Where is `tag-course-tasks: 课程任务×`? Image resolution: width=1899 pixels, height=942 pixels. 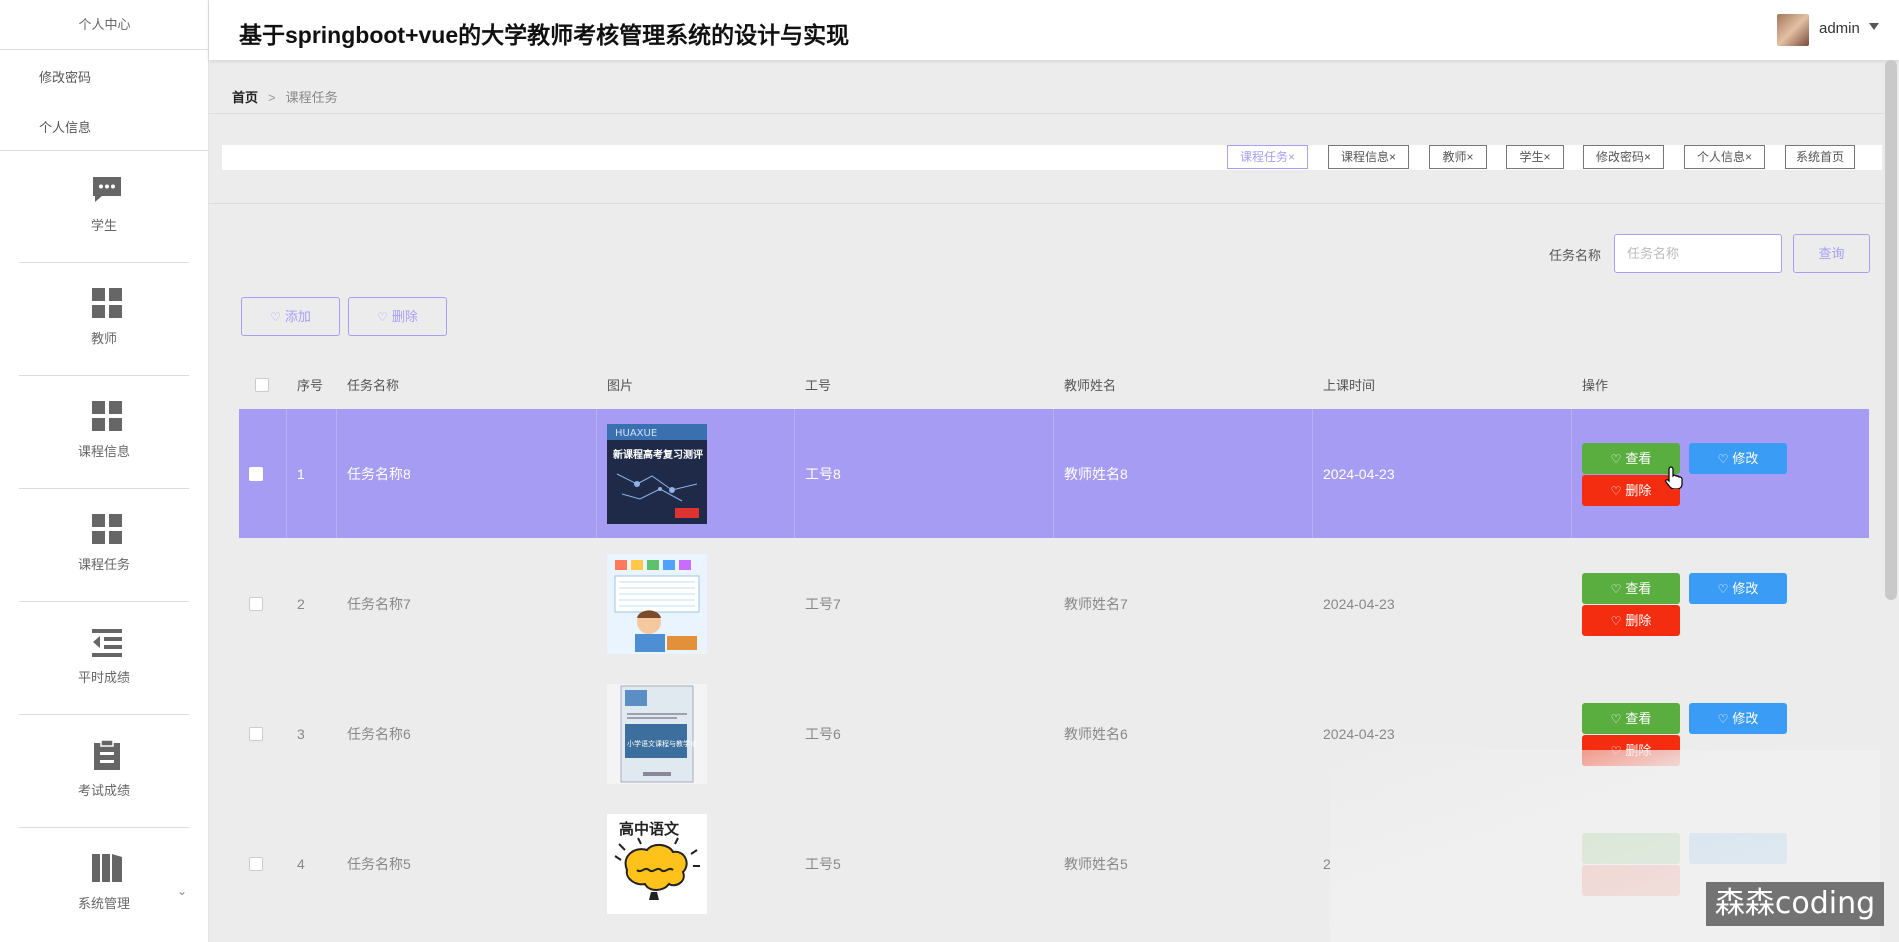
tag-course-tasks: 课程任务× is located at coordinates (1267, 157).